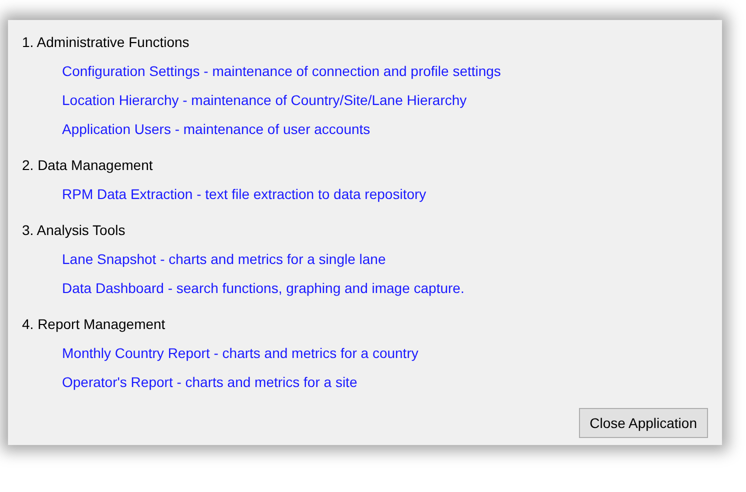  Describe the element at coordinates (106, 42) in the screenshot. I see `section-heading: 1. Administrative Functions` at that location.